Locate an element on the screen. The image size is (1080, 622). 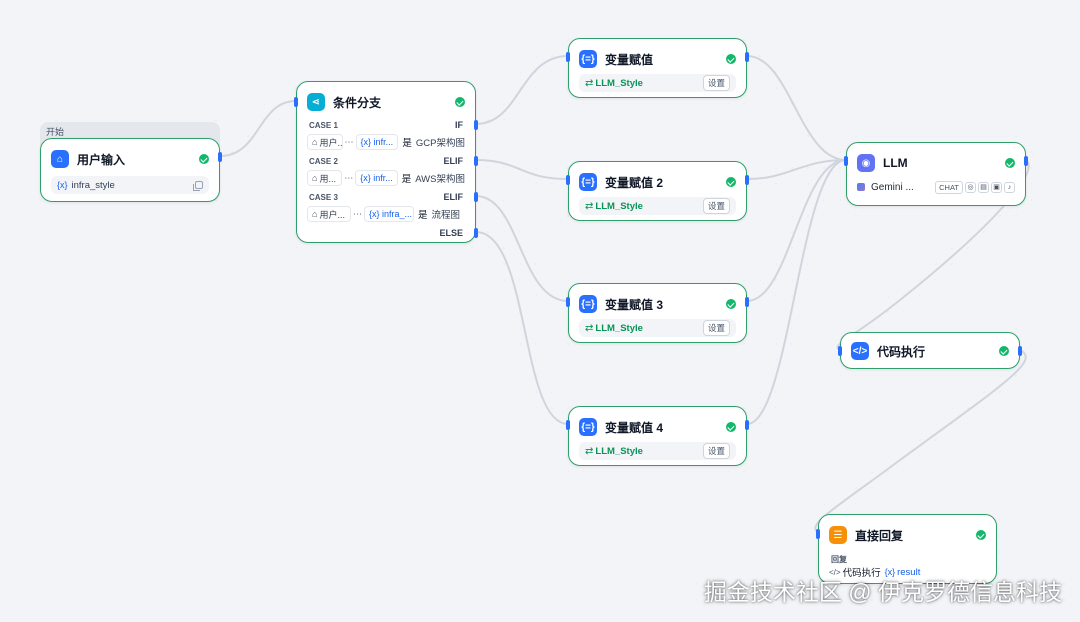
else-keyword: ELSE is located at coordinates (451, 233).